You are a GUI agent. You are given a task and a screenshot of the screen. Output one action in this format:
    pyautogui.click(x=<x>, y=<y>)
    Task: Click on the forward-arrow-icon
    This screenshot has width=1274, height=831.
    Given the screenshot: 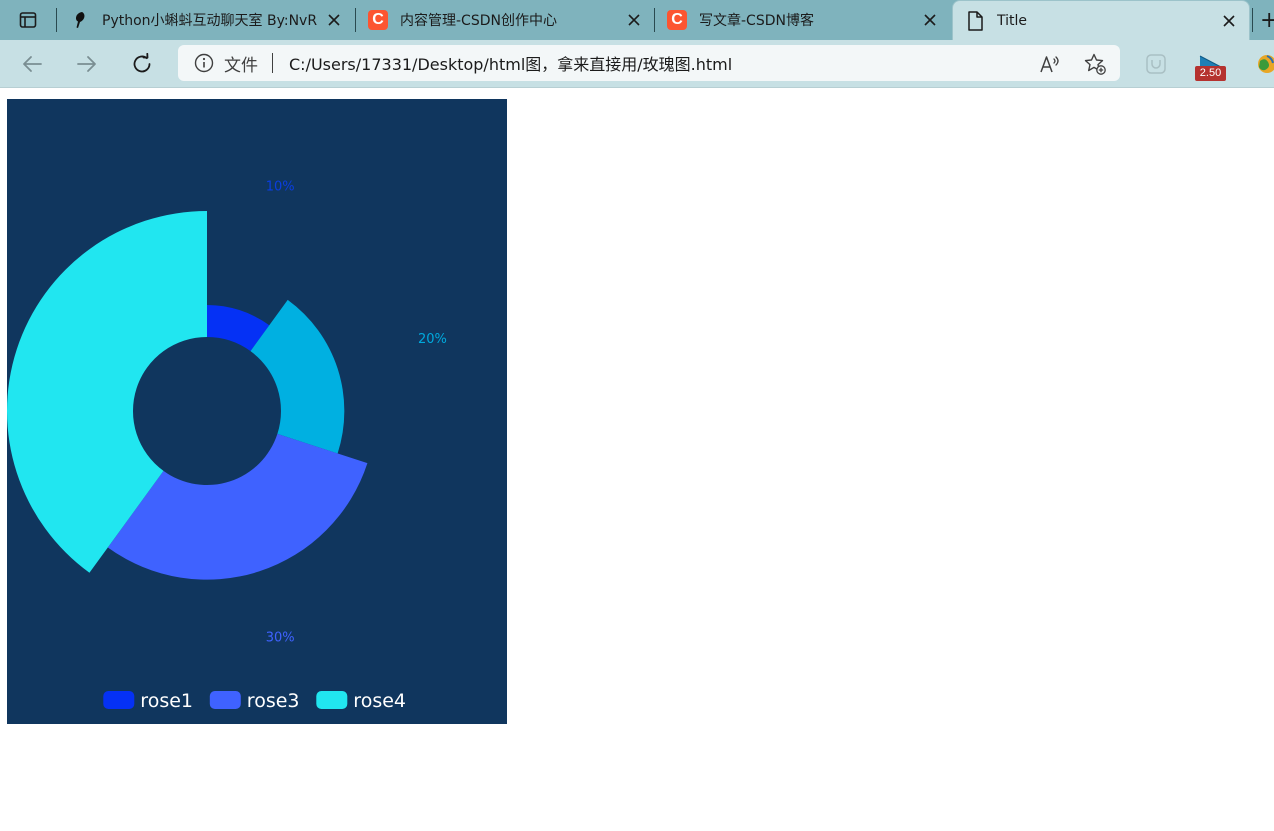 What is the action you would take?
    pyautogui.click(x=86, y=64)
    